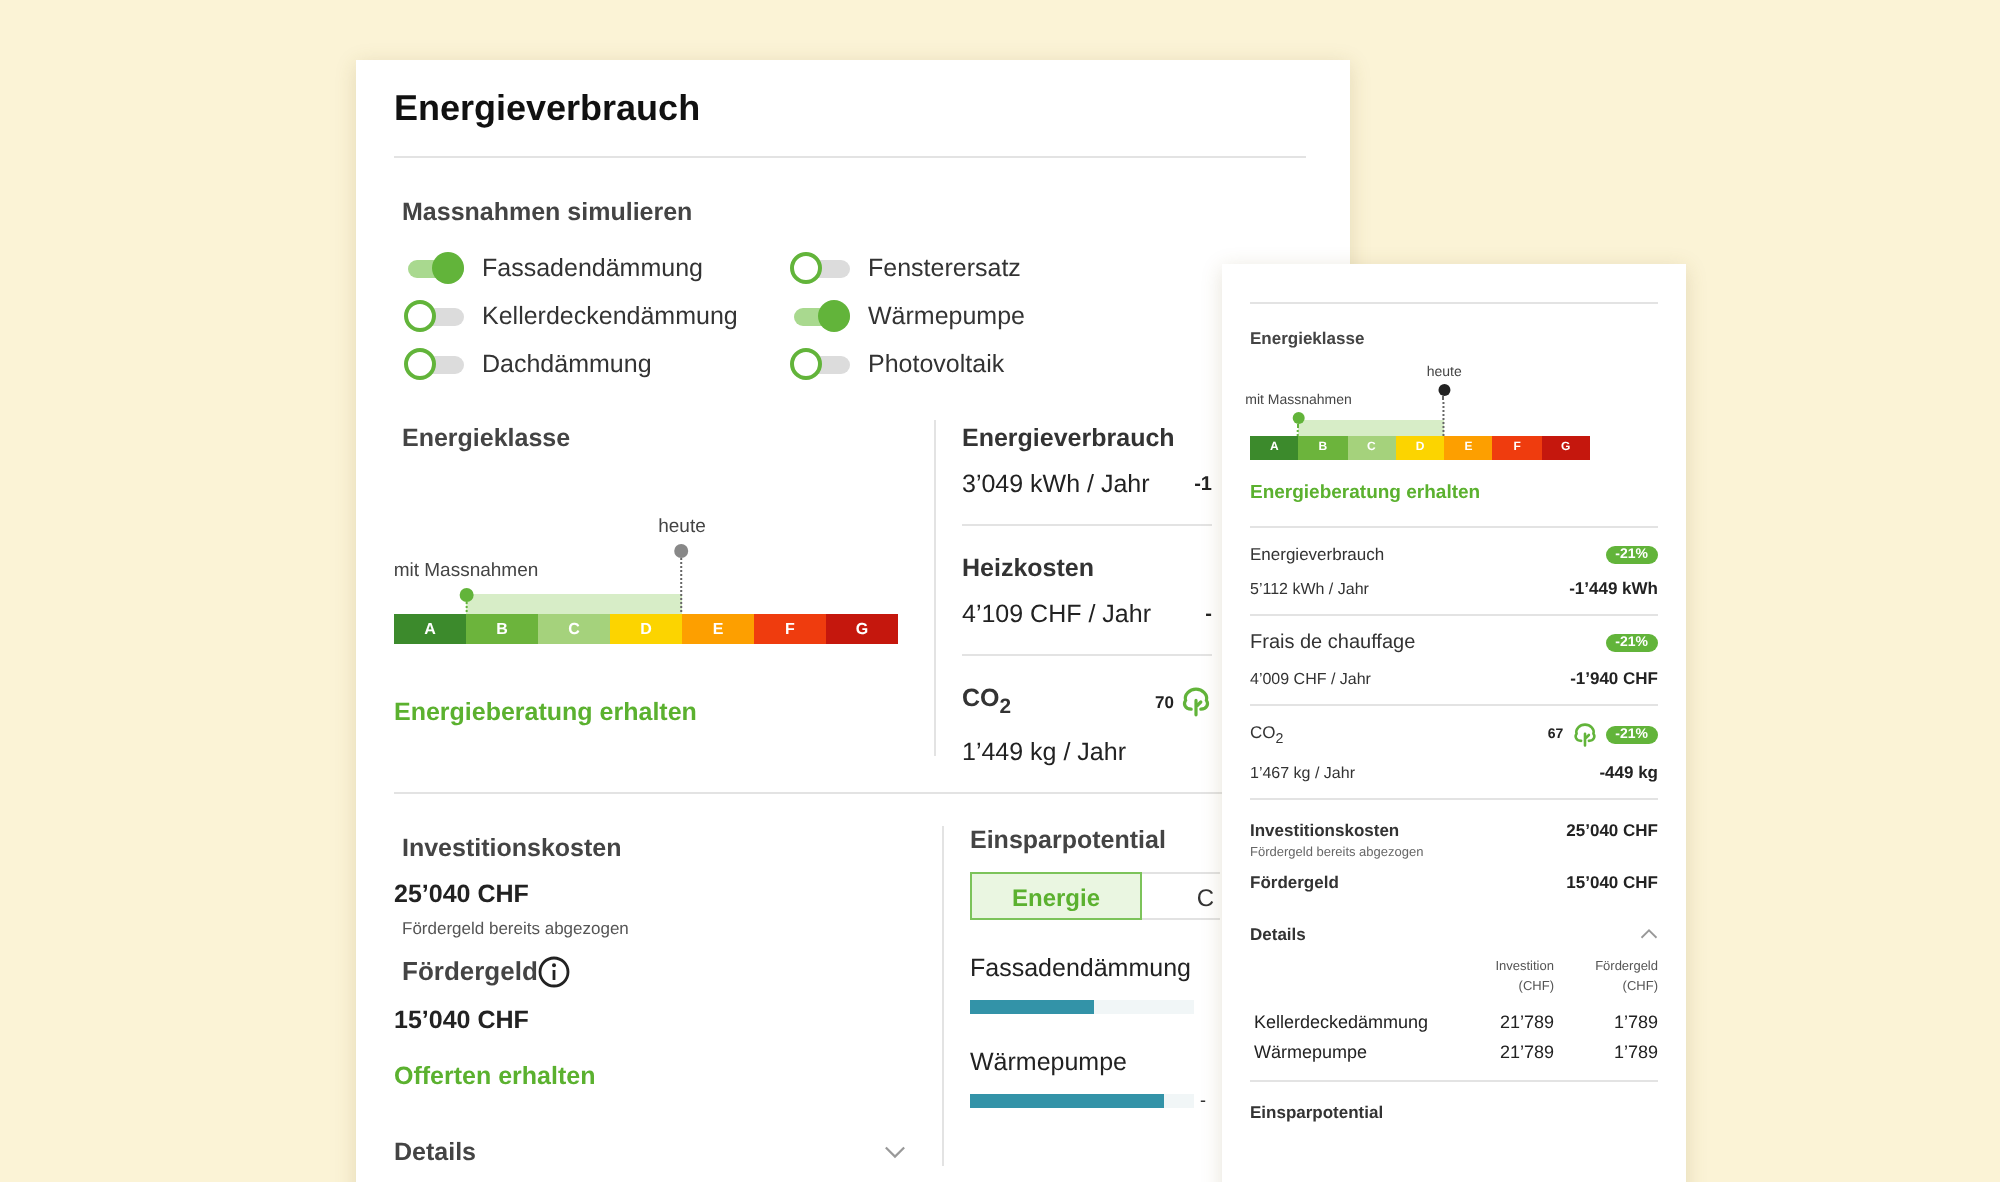 This screenshot has width=2000, height=1182. Describe the element at coordinates (574, 629) in the screenshot. I see `class-segment: C` at that location.